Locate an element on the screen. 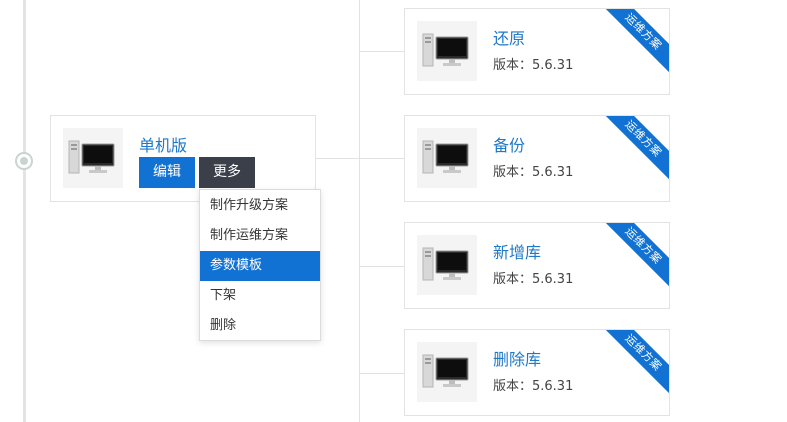 The height and width of the screenshot is (422, 787). plan-title: 新增库 is located at coordinates (517, 251).